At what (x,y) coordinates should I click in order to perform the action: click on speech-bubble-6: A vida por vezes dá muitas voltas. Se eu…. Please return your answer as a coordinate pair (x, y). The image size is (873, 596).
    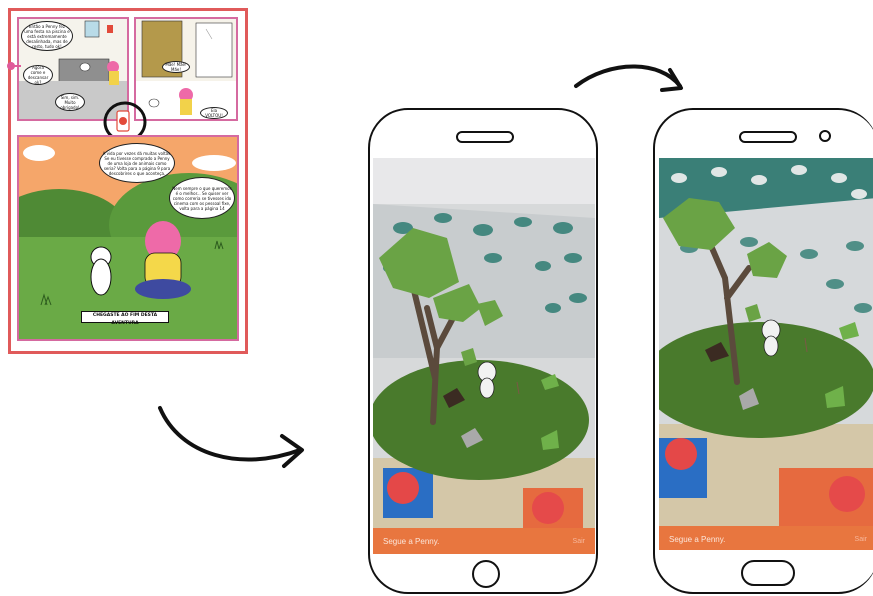
    Looking at the image, I should click on (137, 163).